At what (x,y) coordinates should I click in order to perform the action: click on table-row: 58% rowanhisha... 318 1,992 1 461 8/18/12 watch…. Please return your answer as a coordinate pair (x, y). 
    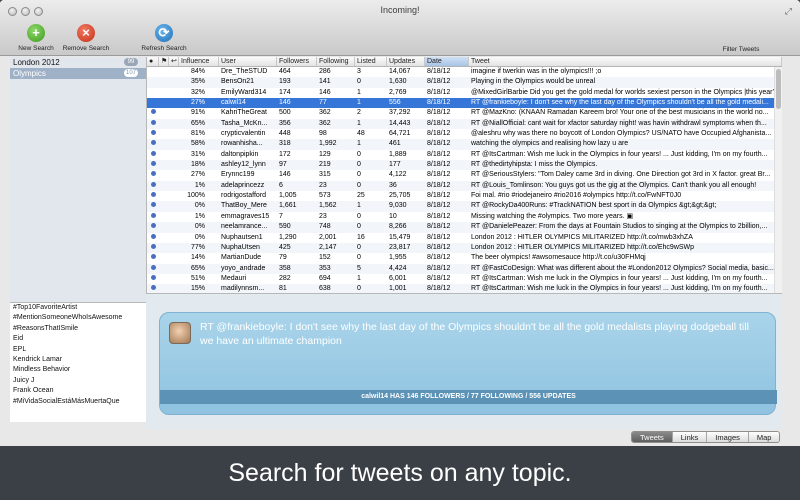
    Looking at the image, I should click on (464, 144).